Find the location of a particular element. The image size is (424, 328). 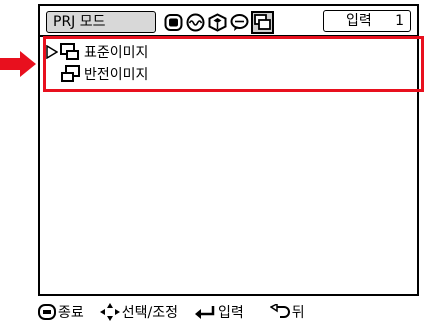

options-icon is located at coordinates (217, 22).